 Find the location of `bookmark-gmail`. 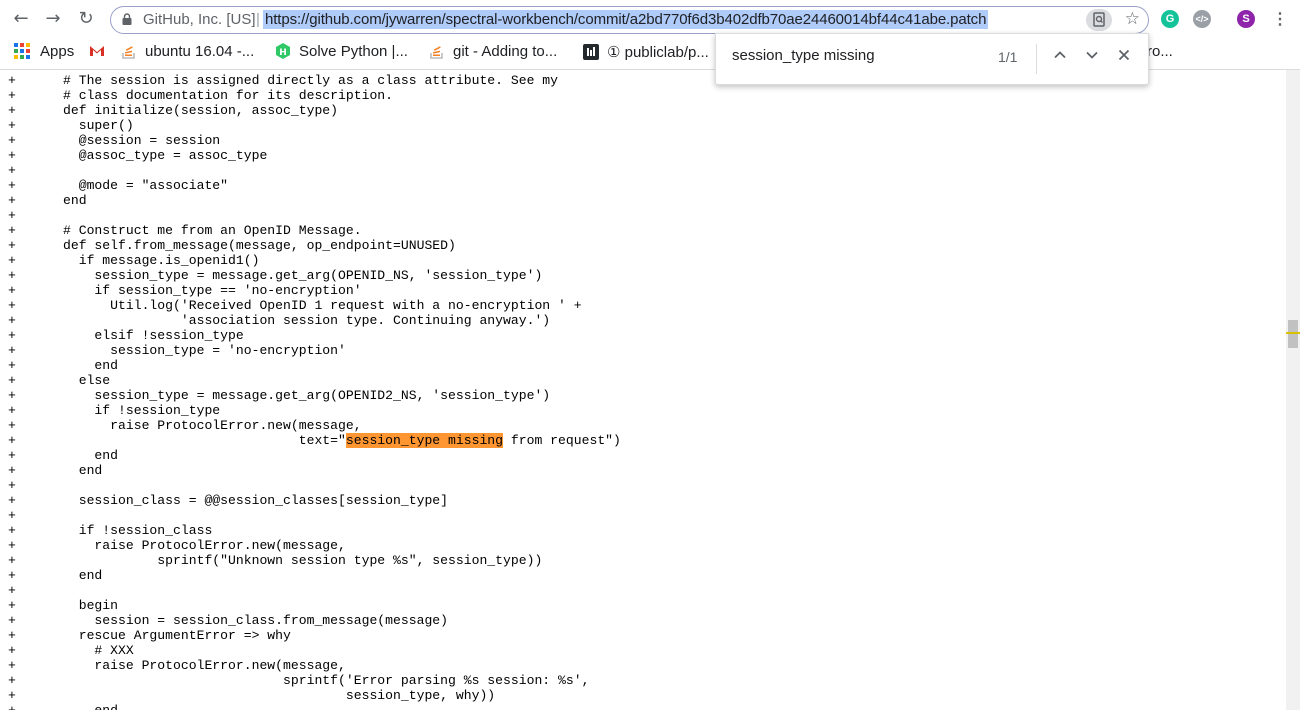

bookmark-gmail is located at coordinates (101, 53).